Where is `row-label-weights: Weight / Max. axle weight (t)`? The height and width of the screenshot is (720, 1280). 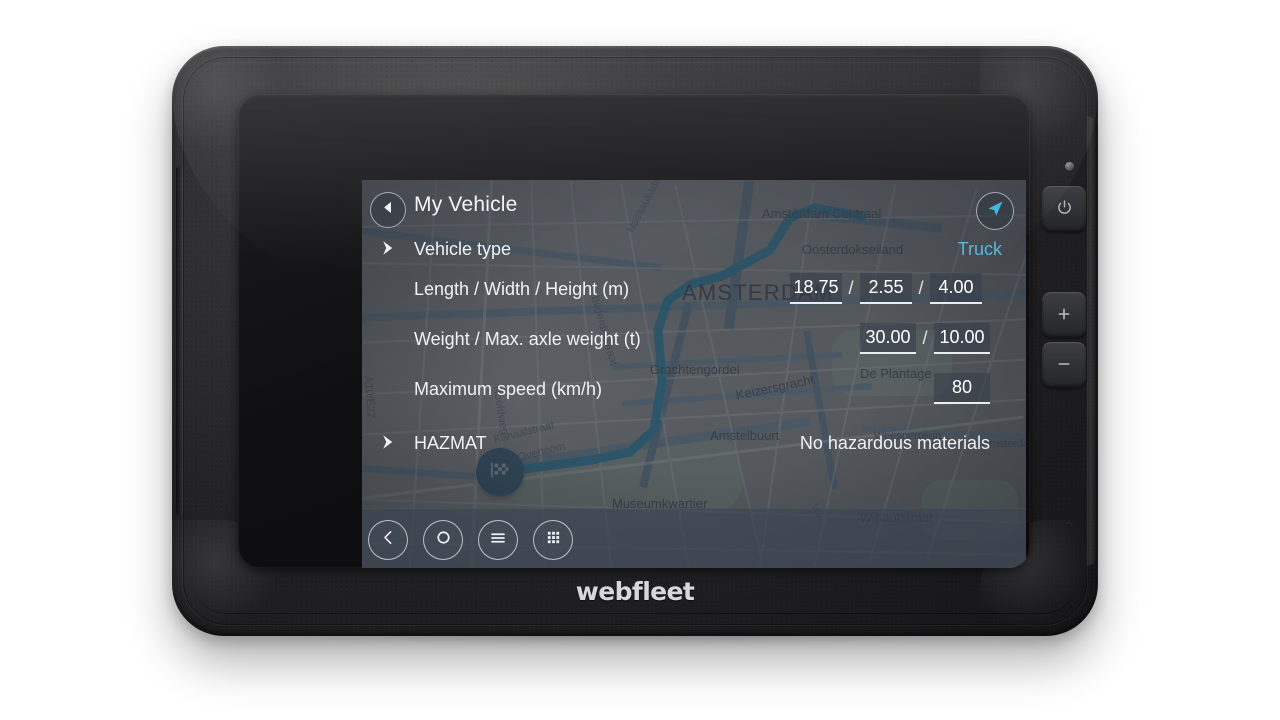
row-label-weights: Weight / Max. axle weight (t) is located at coordinates (527, 339).